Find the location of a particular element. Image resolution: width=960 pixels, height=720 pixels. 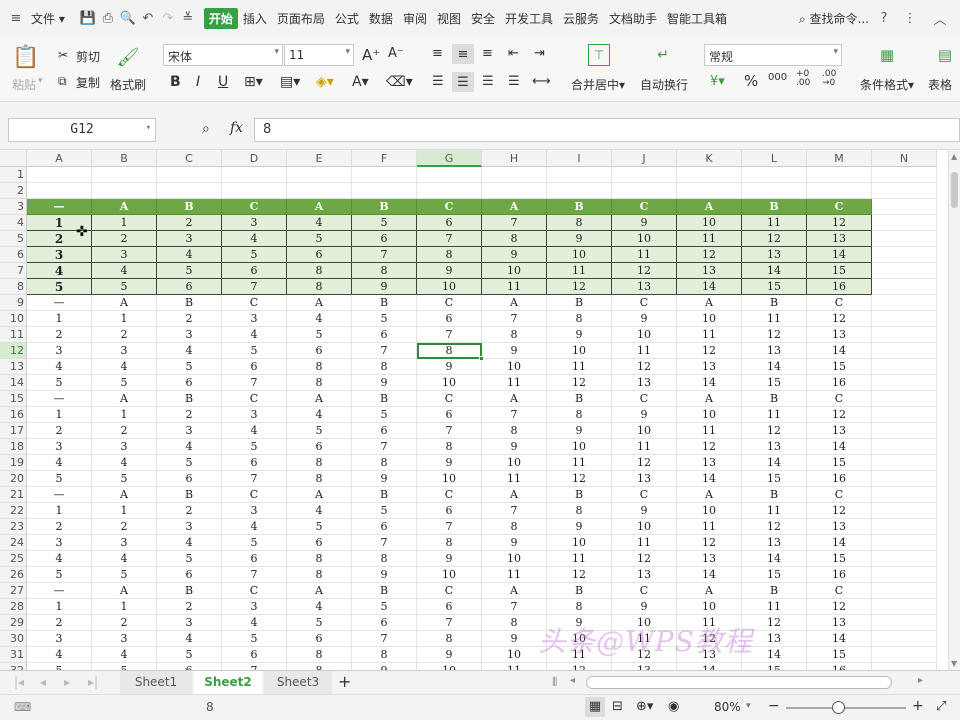

cell-A21: — is located at coordinates (59, 495).